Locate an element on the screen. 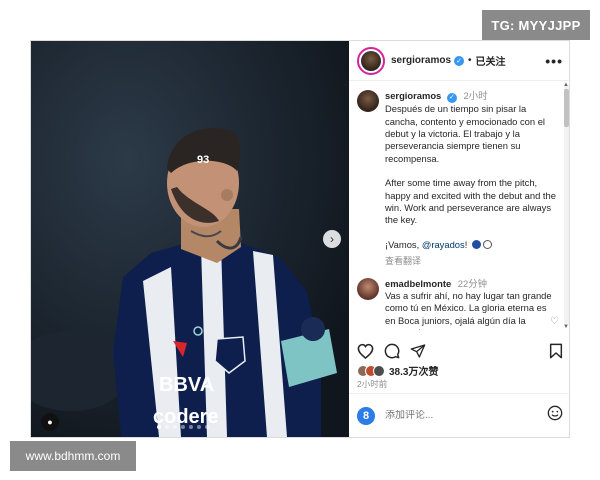 This screenshot has height=480, width=600. comment-input is located at coordinates (460, 415).